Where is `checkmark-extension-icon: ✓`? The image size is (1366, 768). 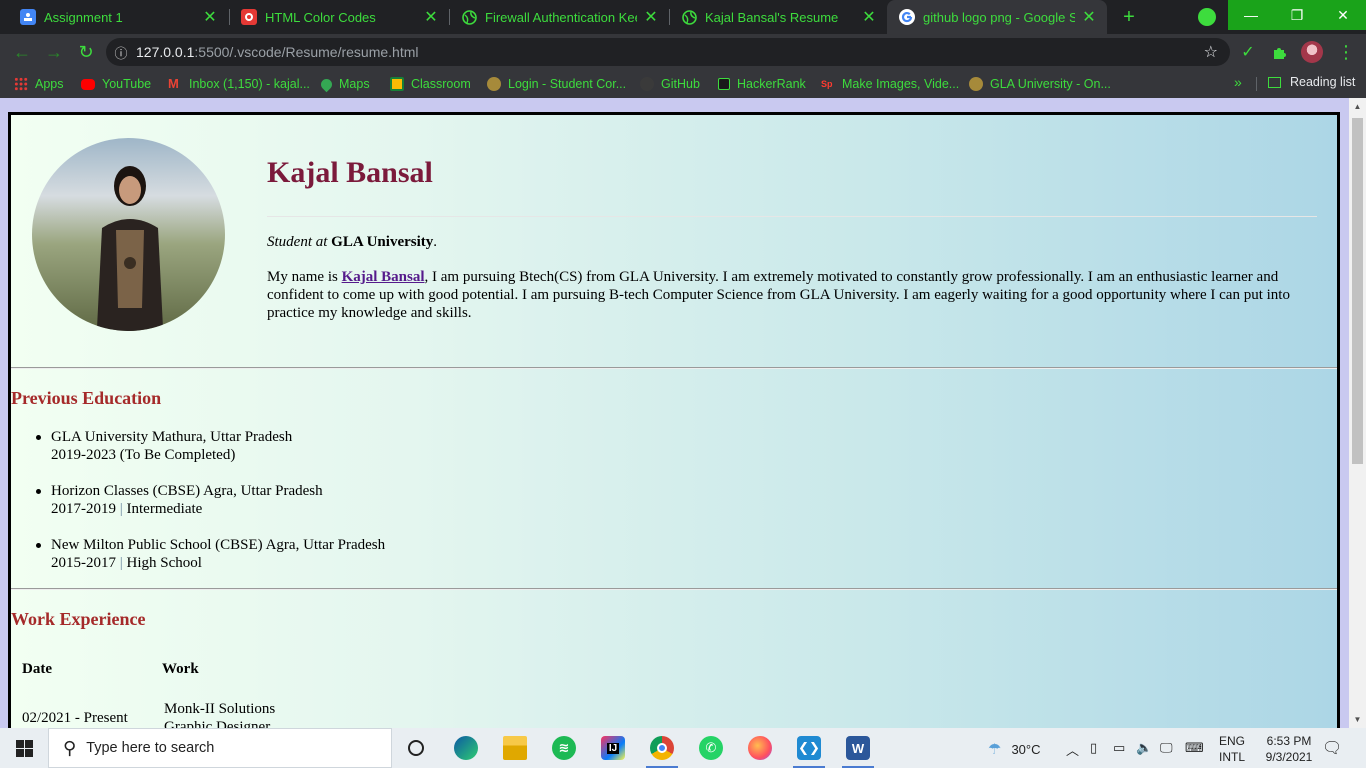
checkmark-extension-icon: ✓ is located at coordinates (1248, 52).